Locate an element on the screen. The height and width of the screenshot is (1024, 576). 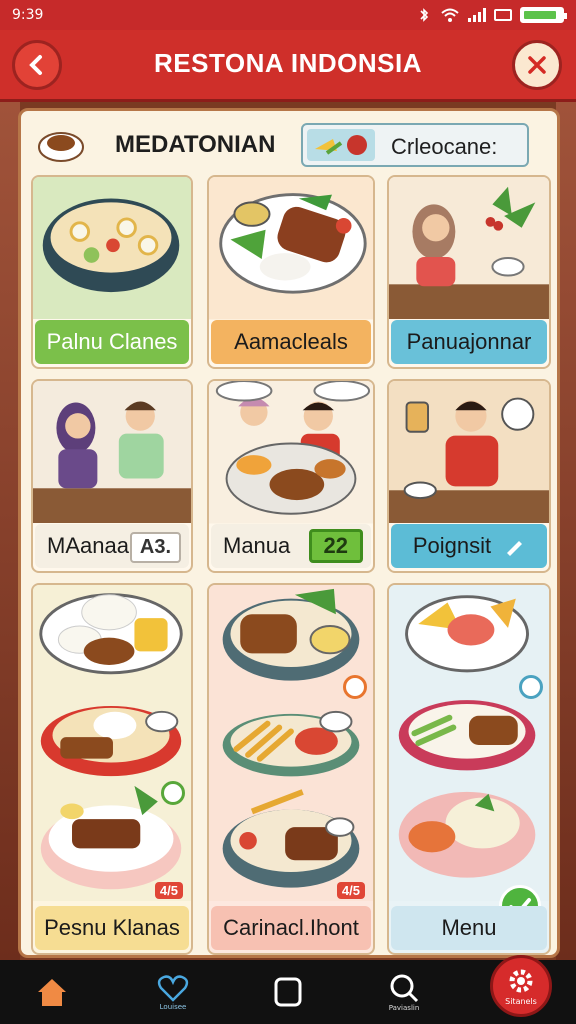
chevron-left-icon is located at coordinates (35, 65).